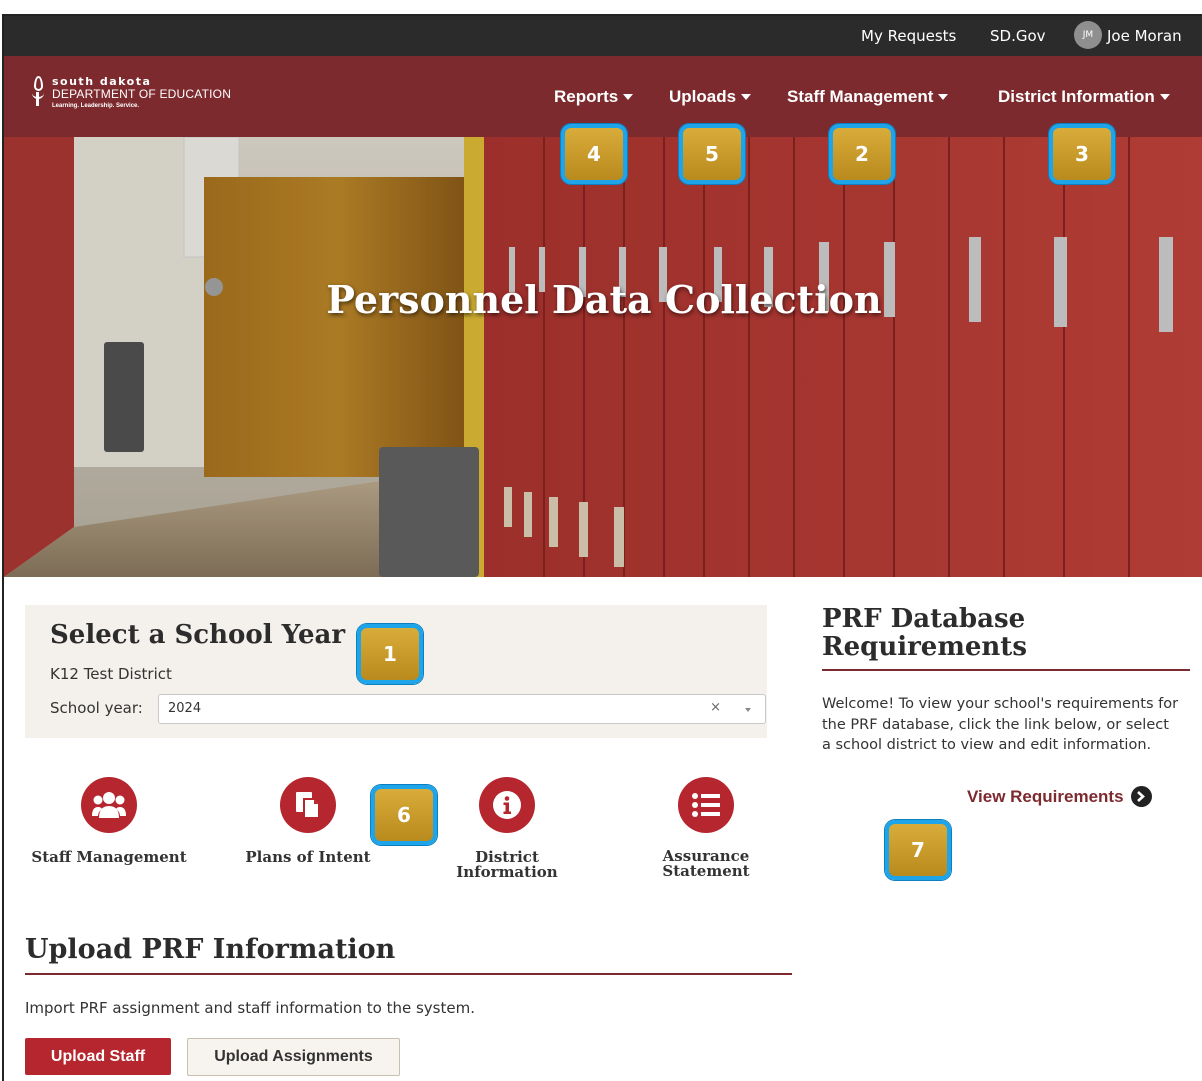 This screenshot has width=1202, height=1081. What do you see at coordinates (109, 857) in the screenshot?
I see `quick-link-label: Staff Management` at bounding box center [109, 857].